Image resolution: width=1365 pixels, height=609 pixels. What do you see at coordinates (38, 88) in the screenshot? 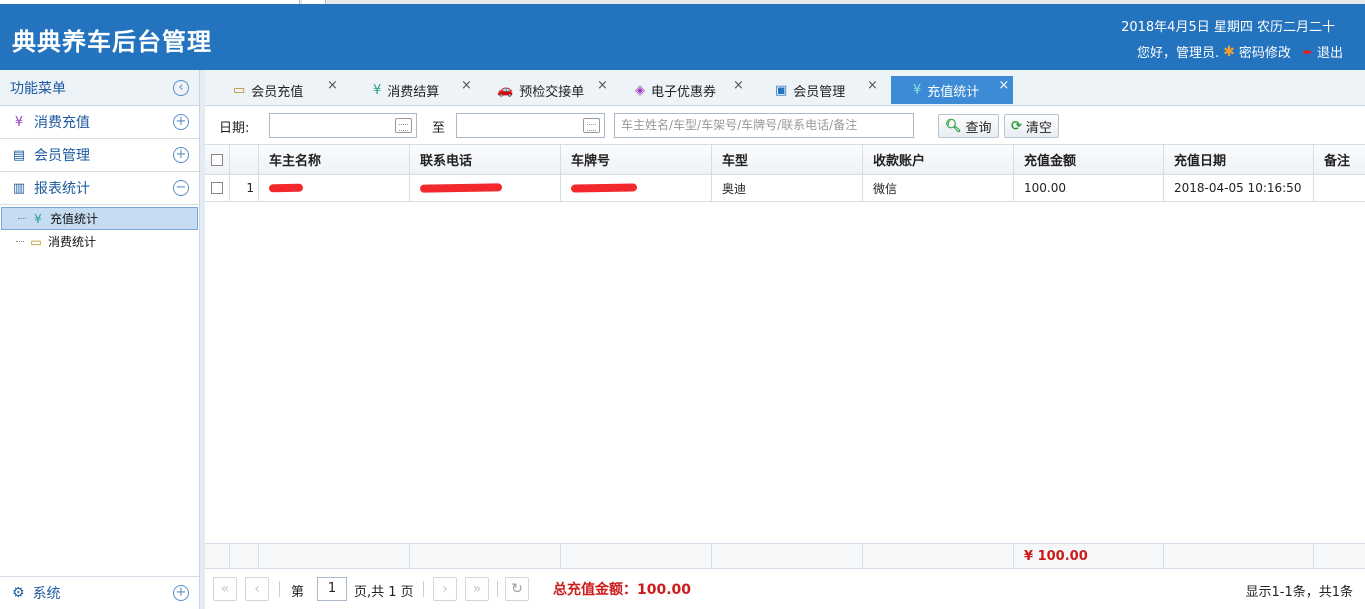
I see `sidebar-title: 功能菜单` at bounding box center [38, 88].